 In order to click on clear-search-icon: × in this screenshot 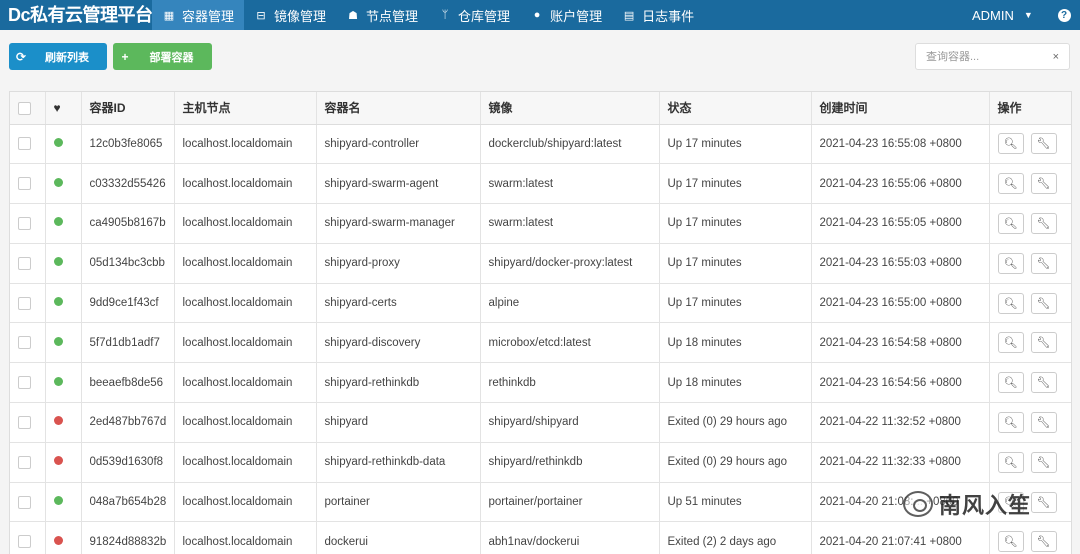, I will do `click(1056, 57)`.